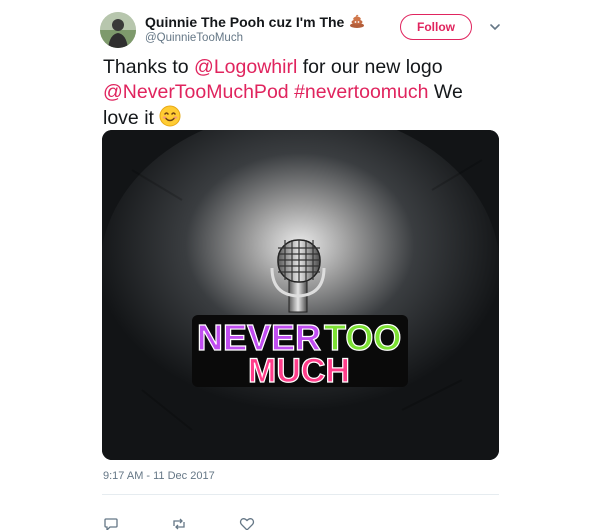  What do you see at coordinates (247, 523) in the screenshot?
I see `like-icon` at bounding box center [247, 523].